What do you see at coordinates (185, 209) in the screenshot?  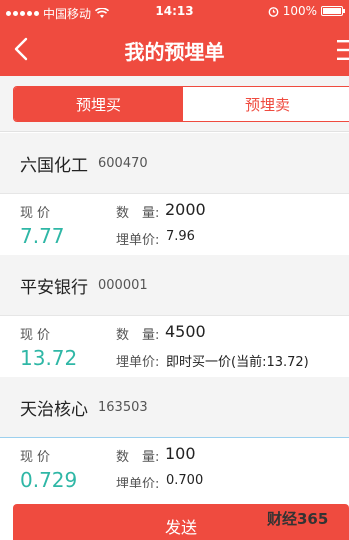 I see `quantity-value: 2000` at bounding box center [185, 209].